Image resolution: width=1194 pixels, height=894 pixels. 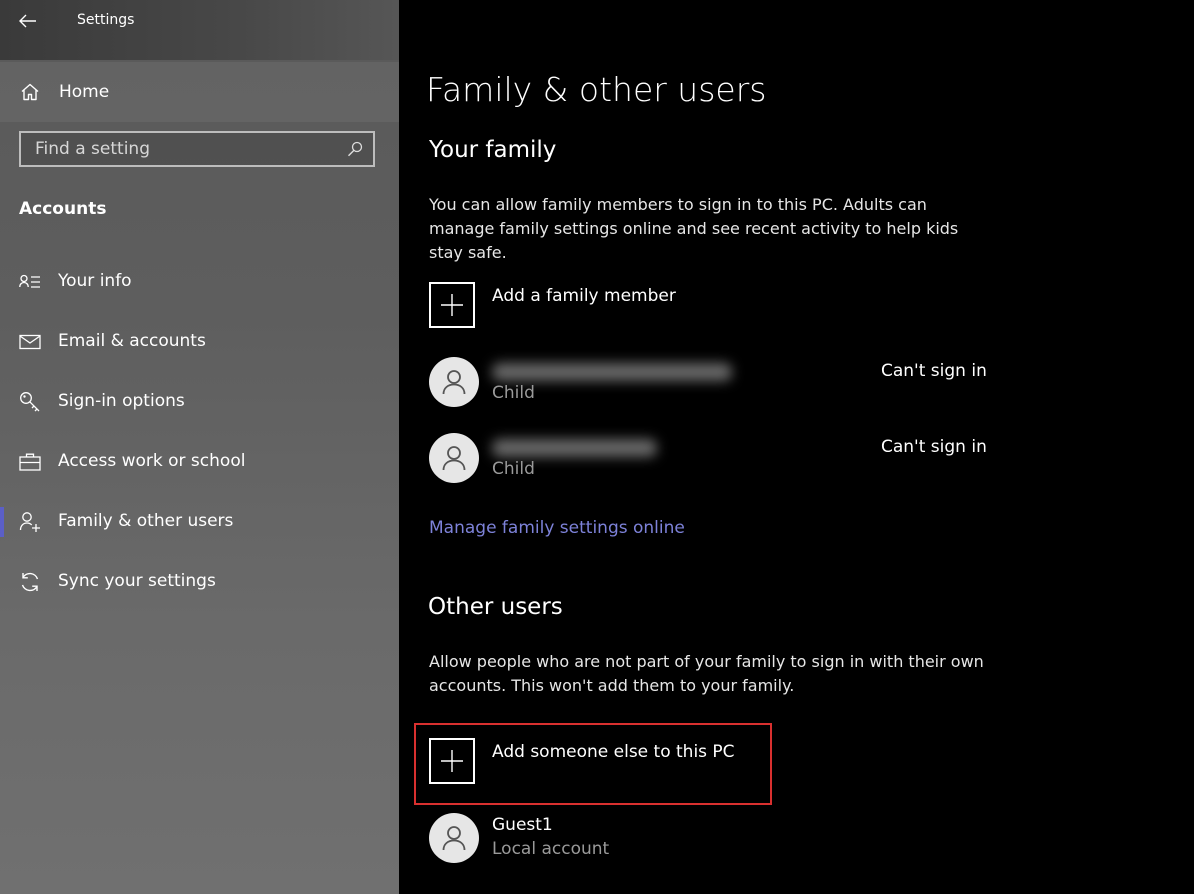 I want to click on sidebar-item-label: Your info, so click(x=95, y=281).